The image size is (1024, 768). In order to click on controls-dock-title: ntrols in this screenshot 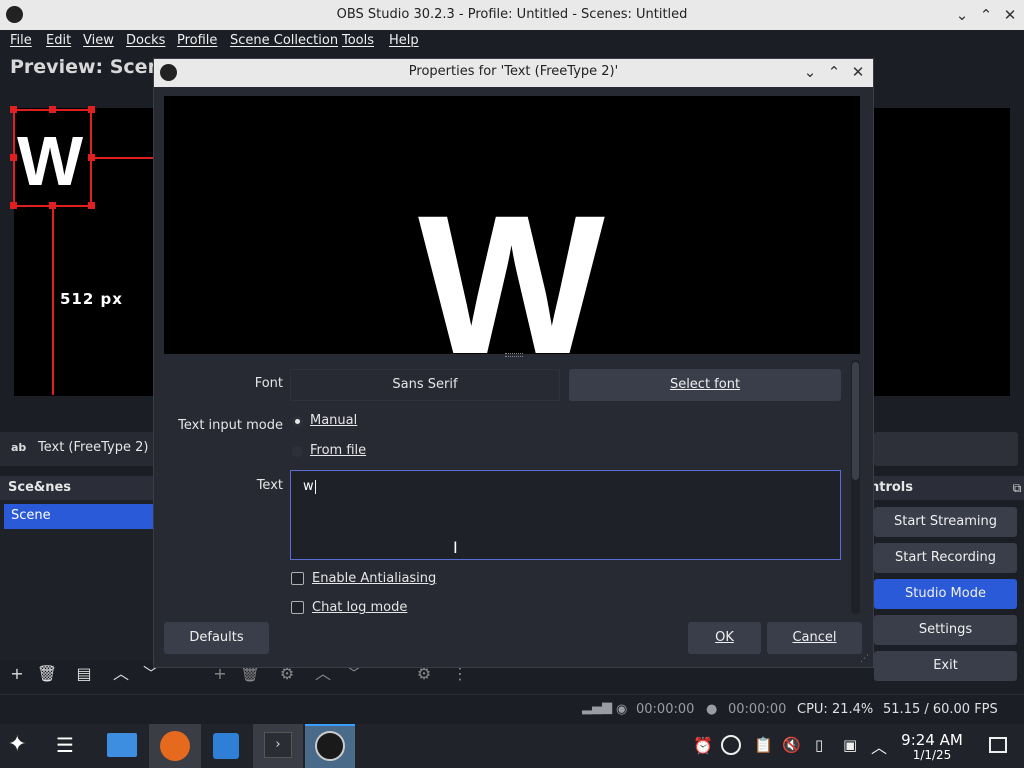, I will do `click(892, 487)`.